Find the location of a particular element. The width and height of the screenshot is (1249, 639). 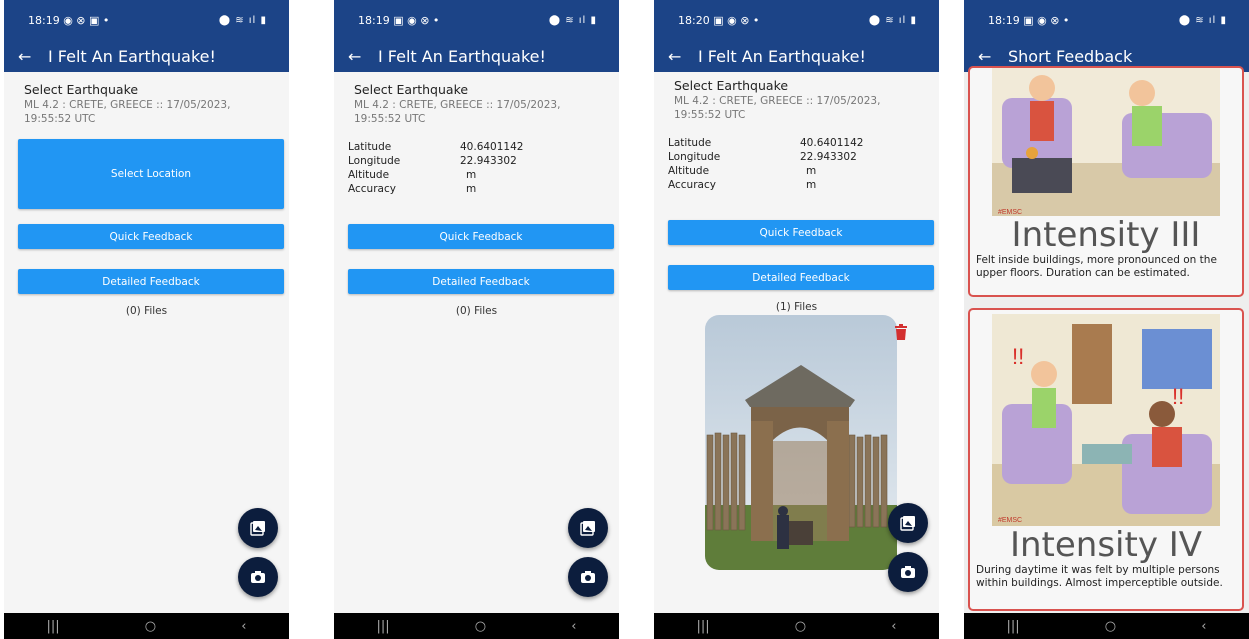

status-bar: 18:20 ▣ ◉ ⊗ • ⬤ ≋ ıl ▮ is located at coordinates (796, 20).